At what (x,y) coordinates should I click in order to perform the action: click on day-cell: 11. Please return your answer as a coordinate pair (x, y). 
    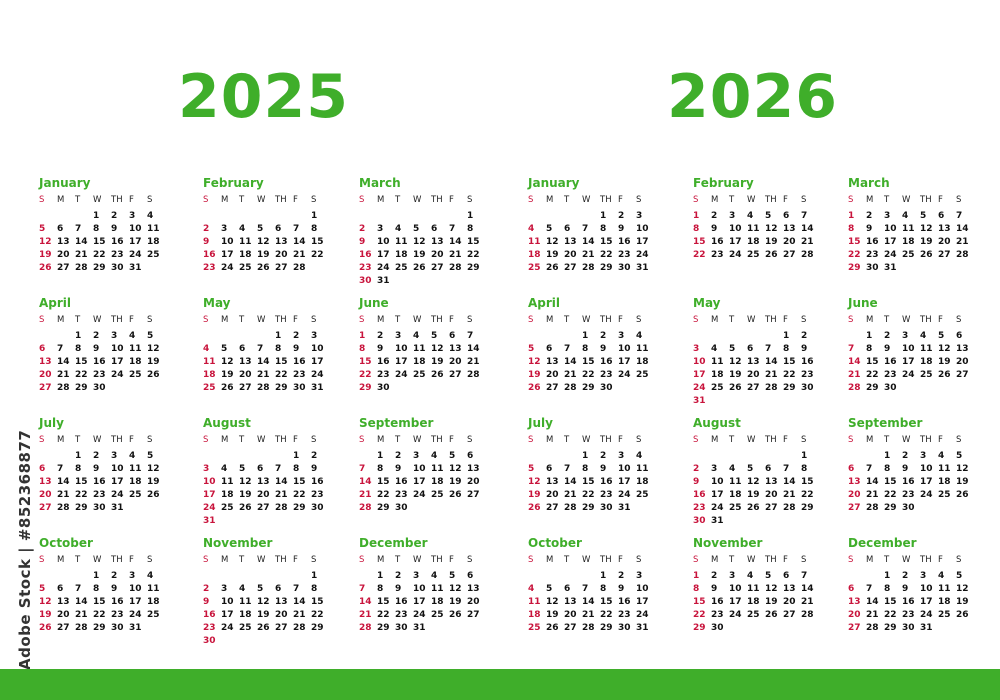
    Looking at the image, I should click on (753, 229).